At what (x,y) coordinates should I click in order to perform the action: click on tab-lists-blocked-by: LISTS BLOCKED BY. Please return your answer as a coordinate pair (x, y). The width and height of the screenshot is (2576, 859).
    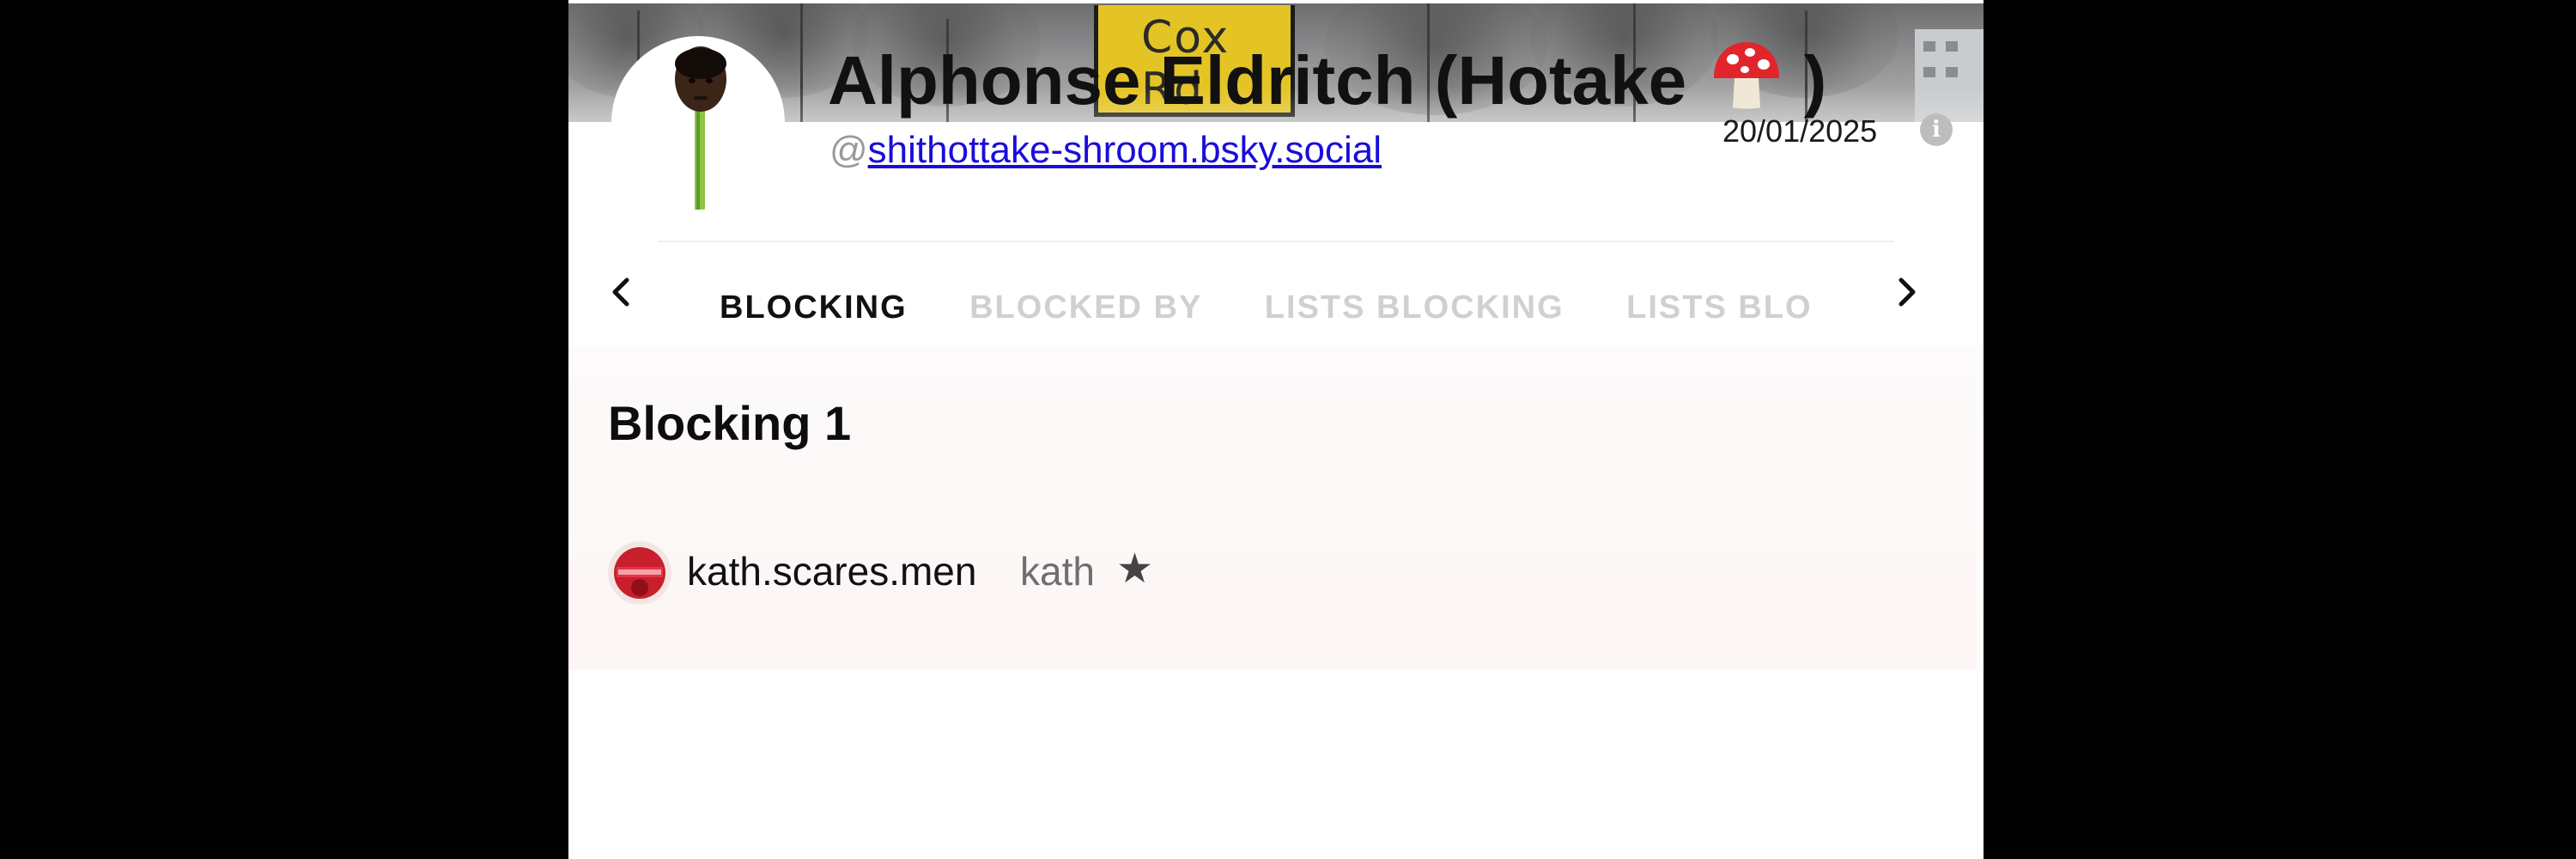
    Looking at the image, I should click on (1719, 308).